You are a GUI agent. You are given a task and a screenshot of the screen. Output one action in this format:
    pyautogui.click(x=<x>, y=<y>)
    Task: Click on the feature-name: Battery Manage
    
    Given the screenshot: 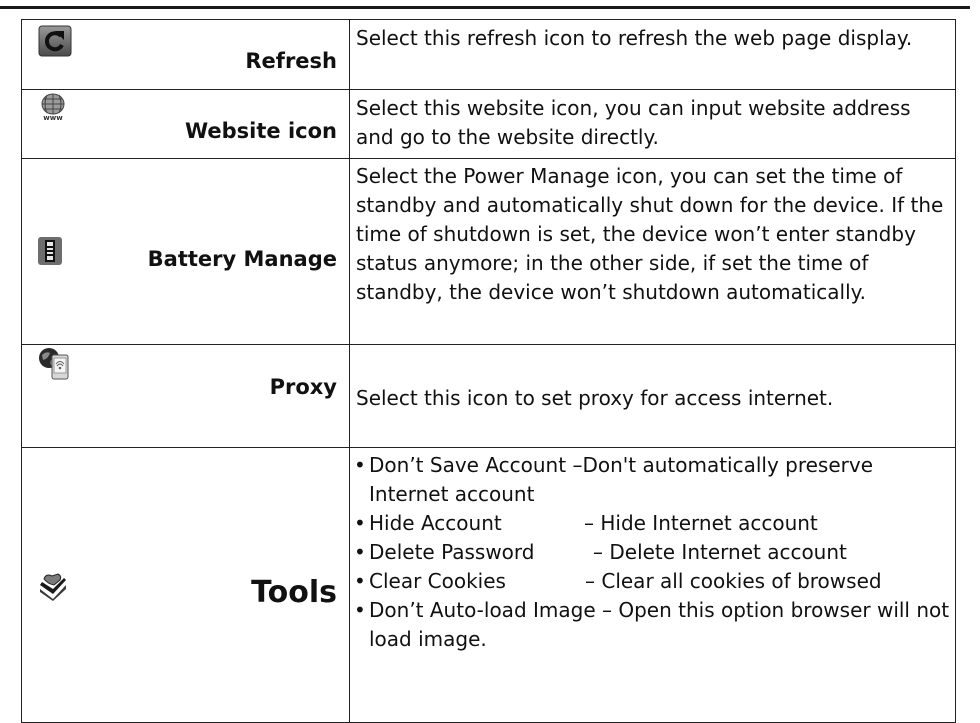 What is the action you would take?
    pyautogui.click(x=242, y=259)
    